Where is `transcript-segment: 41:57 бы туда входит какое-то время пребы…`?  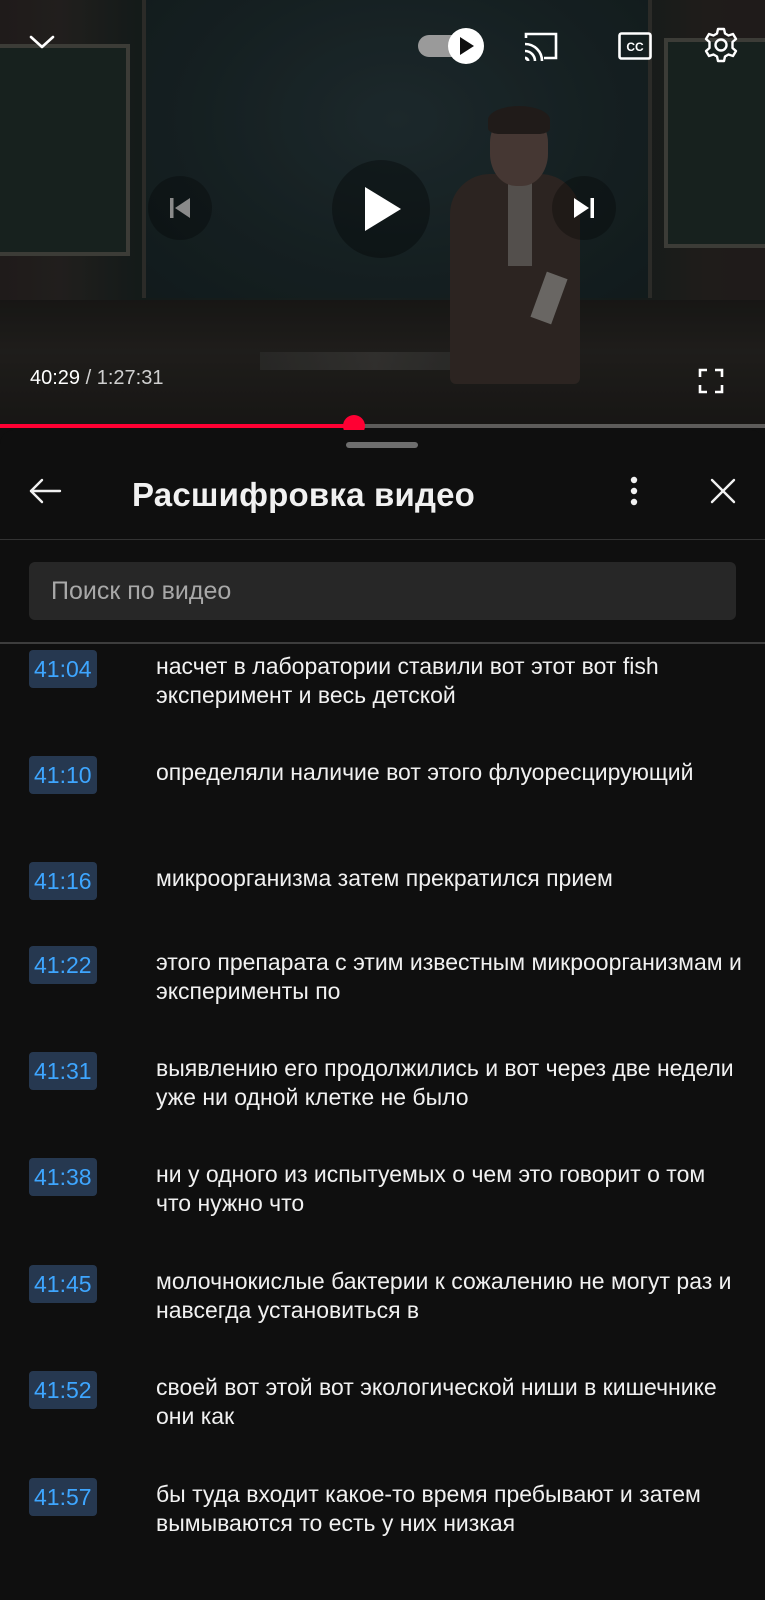 transcript-segment: 41:57 бы туда входит какое-то время пребы… is located at coordinates (382, 1528).